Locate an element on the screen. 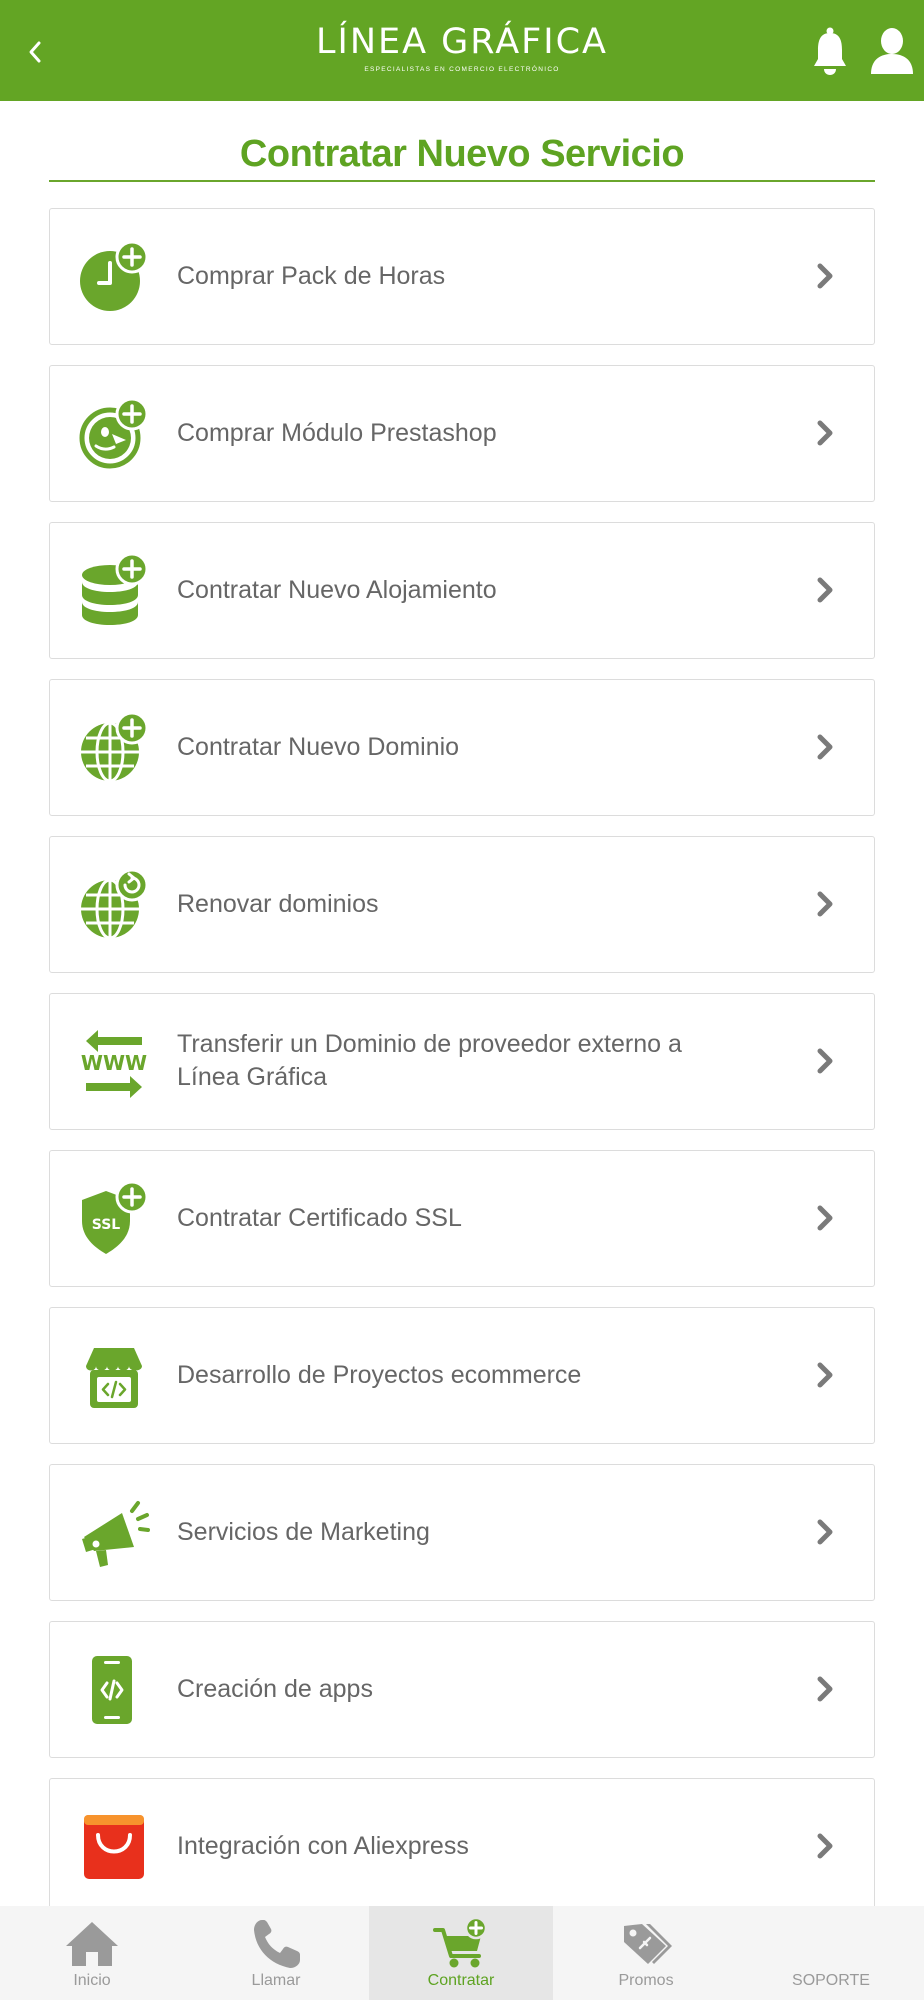 This screenshot has height=2000, width=924. tab-inicio: Inicio is located at coordinates (92, 1953).